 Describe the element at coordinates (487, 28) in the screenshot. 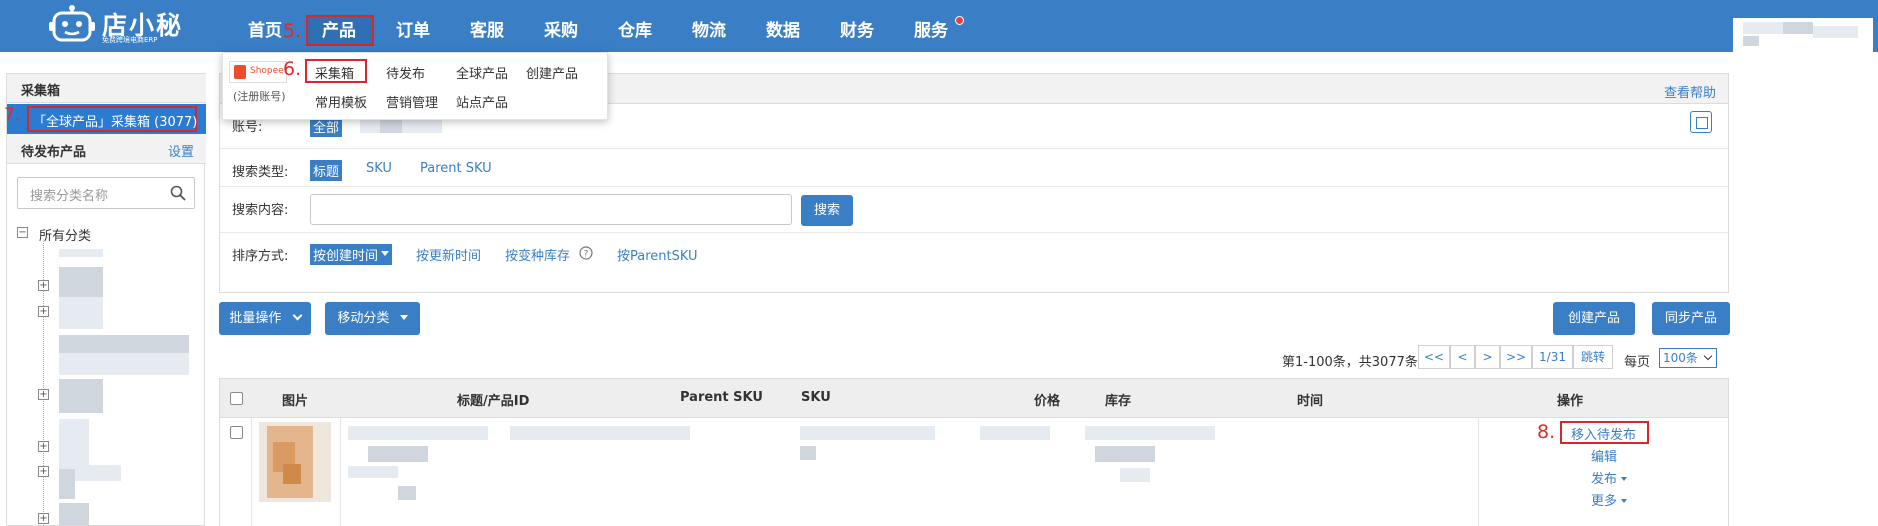

I see `nav-customer-service: 客服` at that location.